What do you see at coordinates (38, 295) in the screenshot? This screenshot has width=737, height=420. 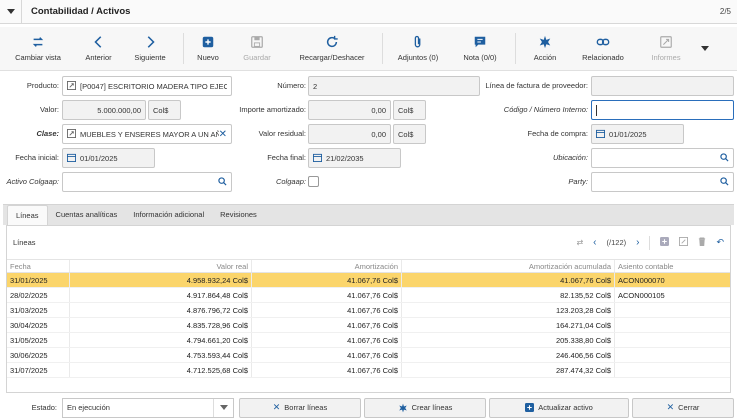 I see `cell-fecha: 28/02/2025` at bounding box center [38, 295].